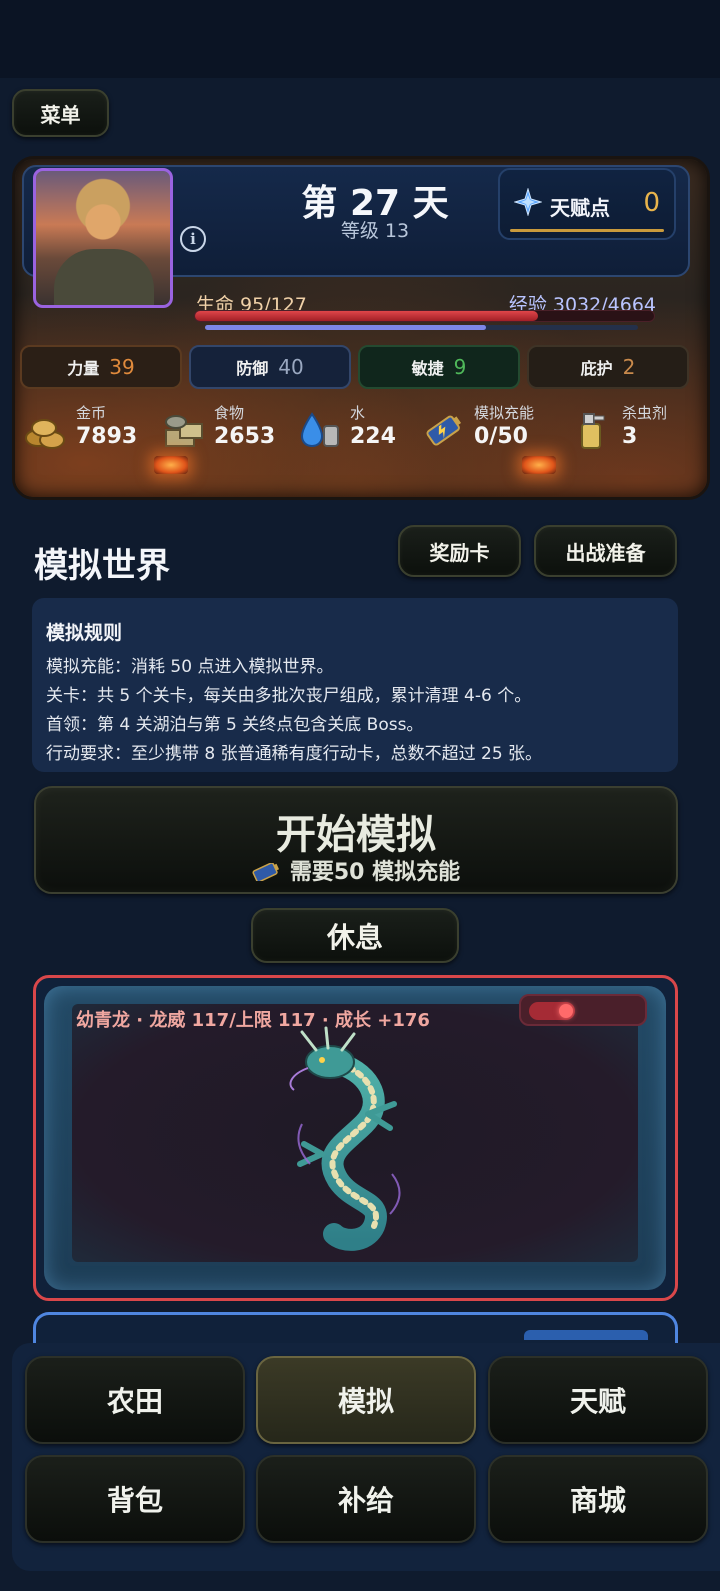  I want to click on pet-info: 幼青龙 · 龙威 117/上限 117 · 成长 +176, so click(253, 1020).